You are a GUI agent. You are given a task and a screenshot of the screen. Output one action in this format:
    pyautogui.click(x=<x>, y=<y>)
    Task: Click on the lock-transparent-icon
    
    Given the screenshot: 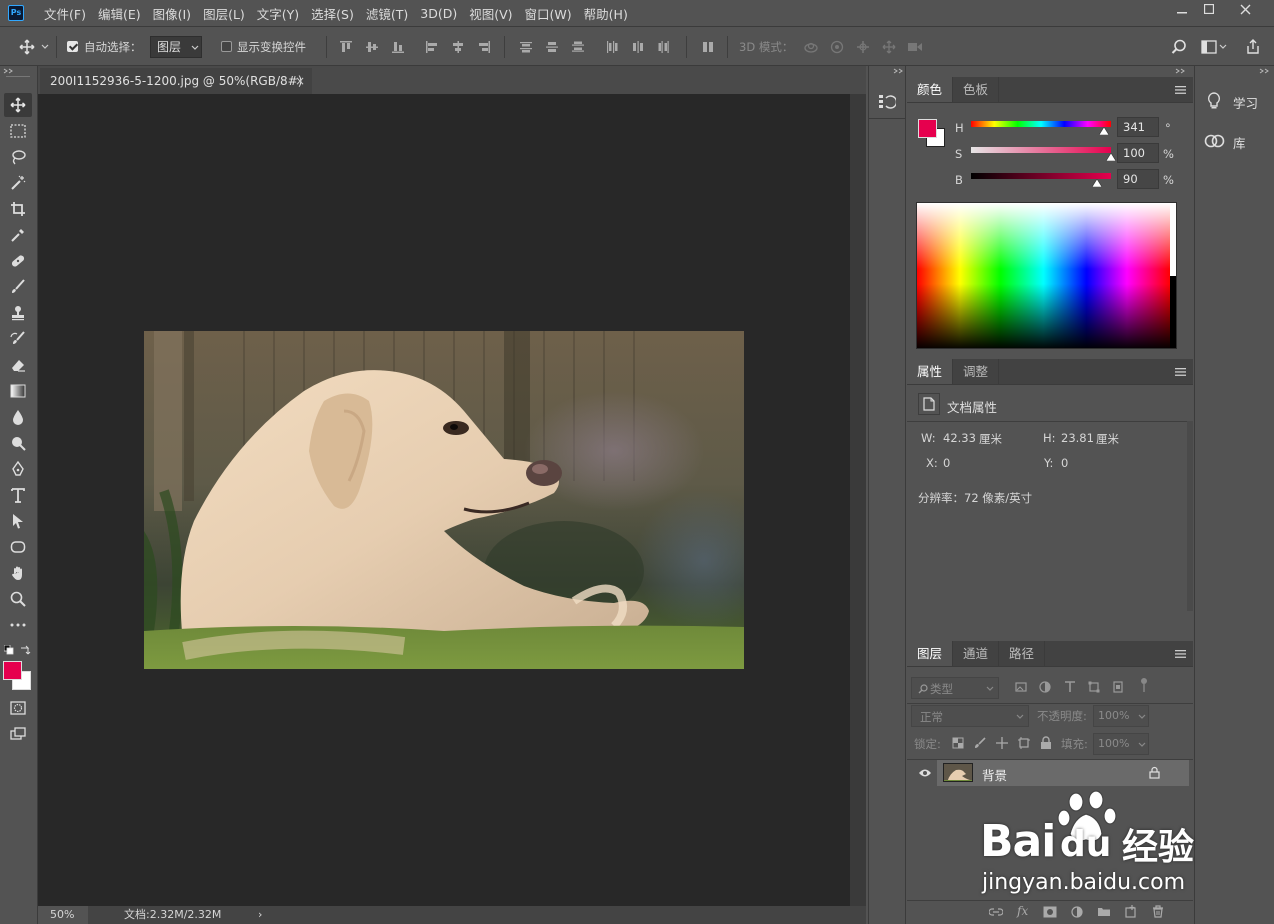 What is the action you would take?
    pyautogui.click(x=958, y=743)
    